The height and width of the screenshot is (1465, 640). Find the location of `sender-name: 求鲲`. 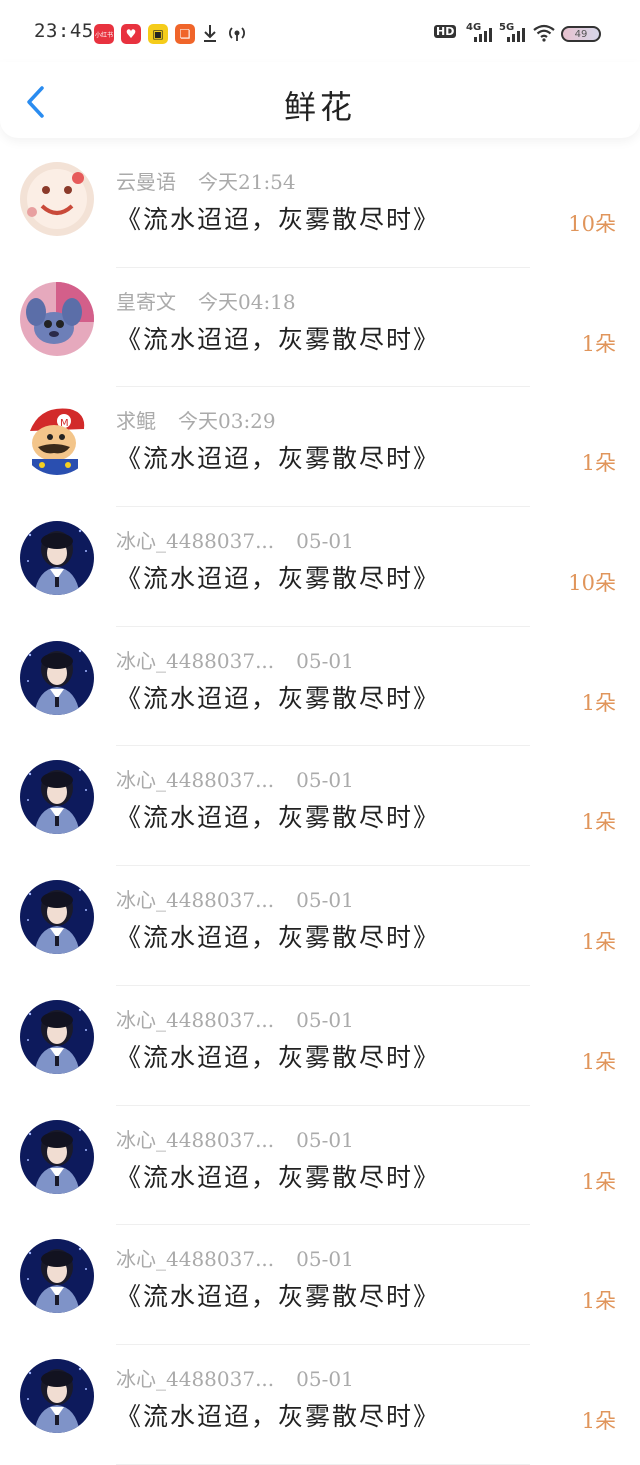

sender-name: 求鲲 is located at coordinates (136, 421).